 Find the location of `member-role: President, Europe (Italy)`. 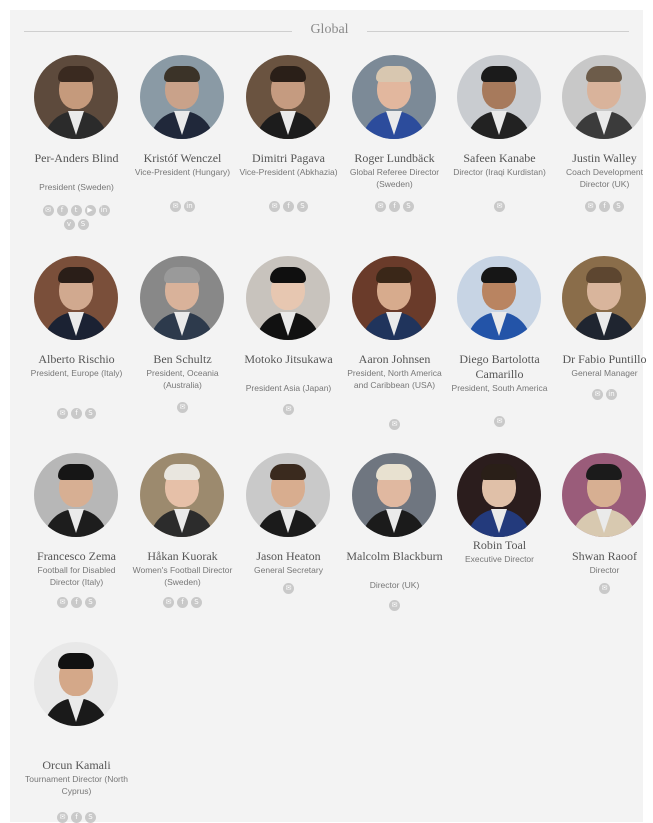

member-role: President, Europe (Italy) is located at coordinates (76, 373).